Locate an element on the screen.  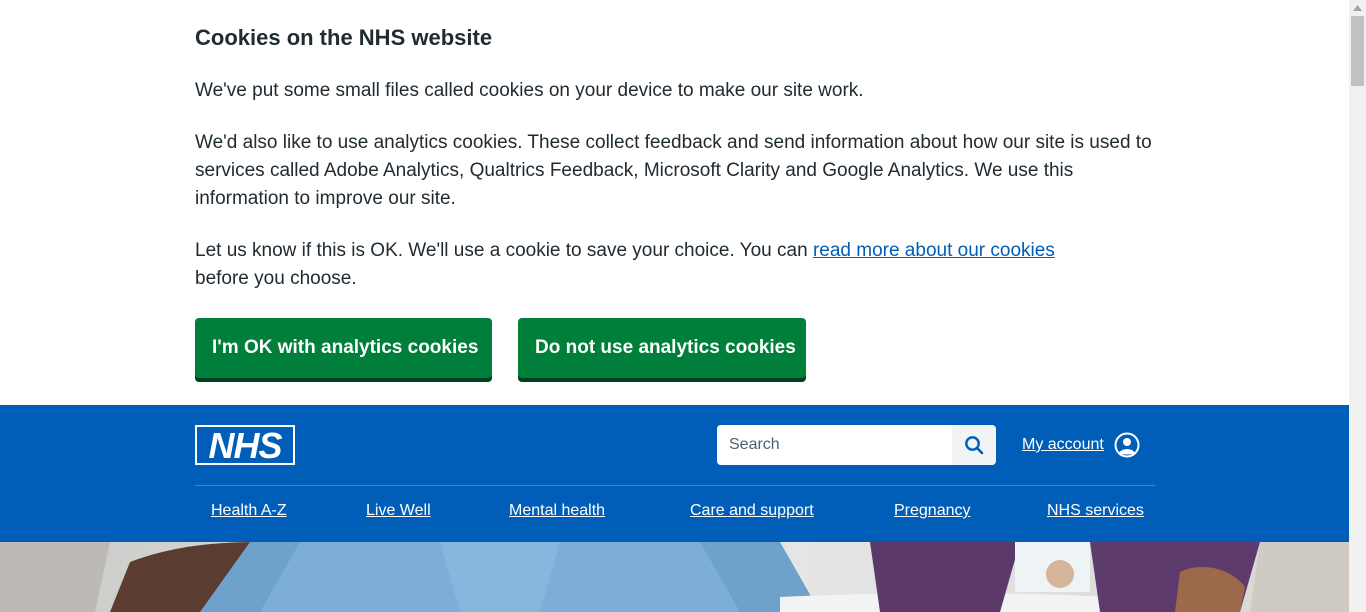
reject-analytics-cookies-button: Do not use analytics cookies is located at coordinates (662, 348).